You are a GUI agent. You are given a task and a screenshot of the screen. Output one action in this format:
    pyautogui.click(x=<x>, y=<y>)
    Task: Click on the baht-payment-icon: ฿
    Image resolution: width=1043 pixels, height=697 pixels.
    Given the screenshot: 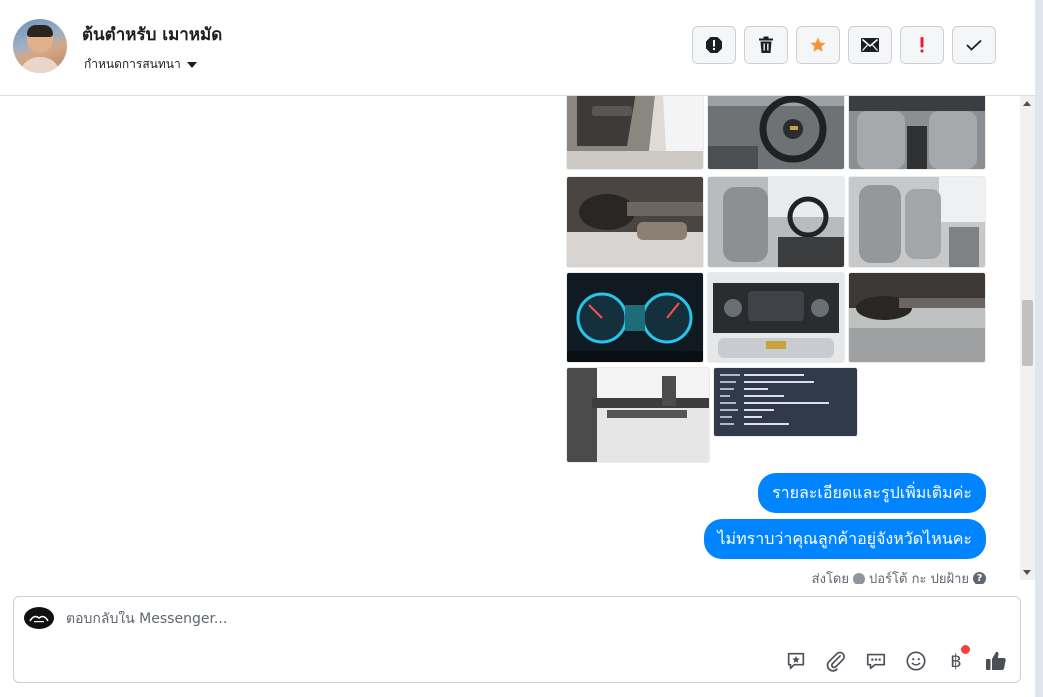 What is the action you would take?
    pyautogui.click(x=956, y=661)
    